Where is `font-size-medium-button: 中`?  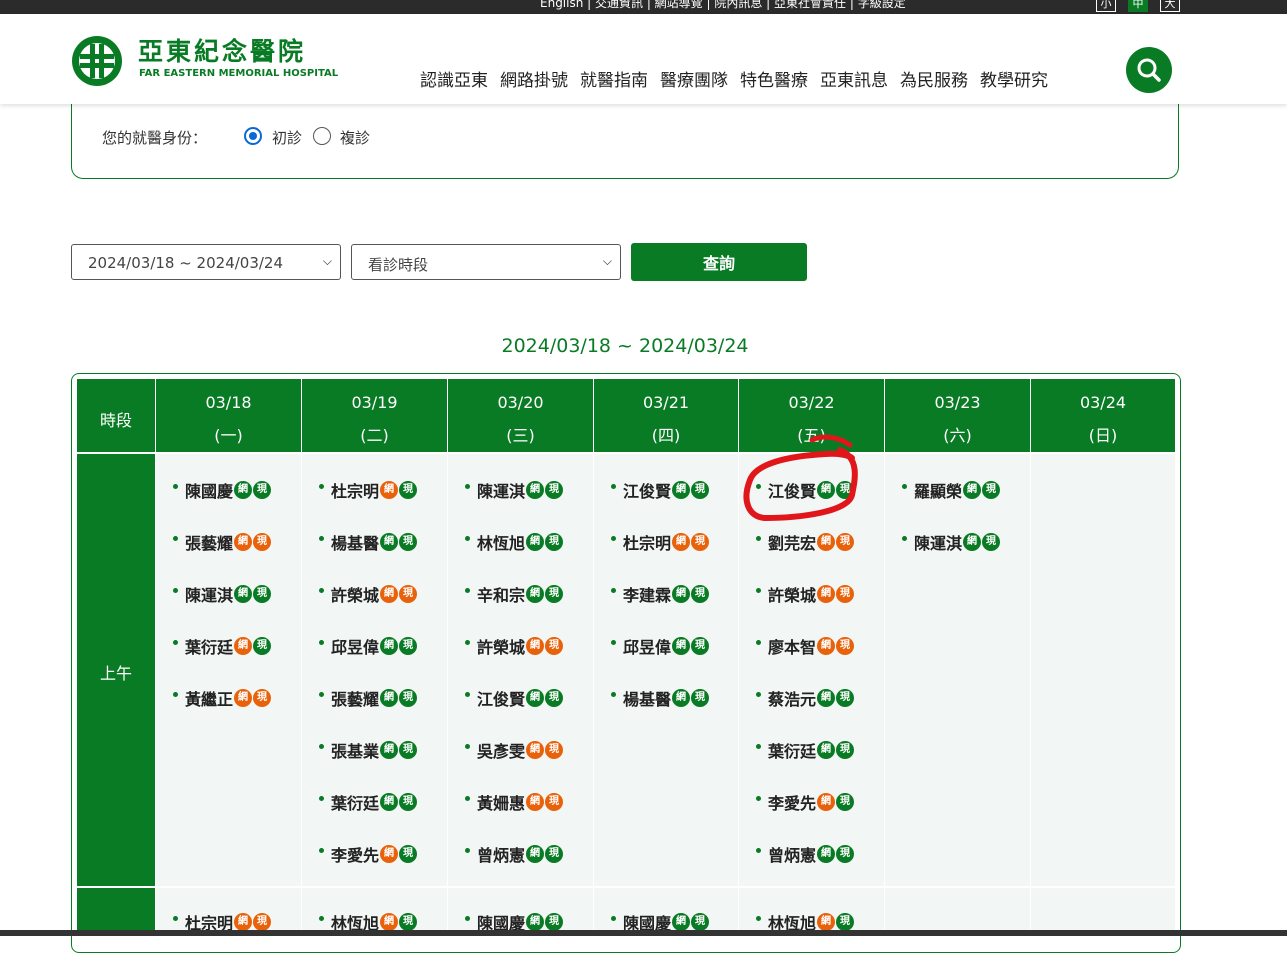 font-size-medium-button: 中 is located at coordinates (1138, 6).